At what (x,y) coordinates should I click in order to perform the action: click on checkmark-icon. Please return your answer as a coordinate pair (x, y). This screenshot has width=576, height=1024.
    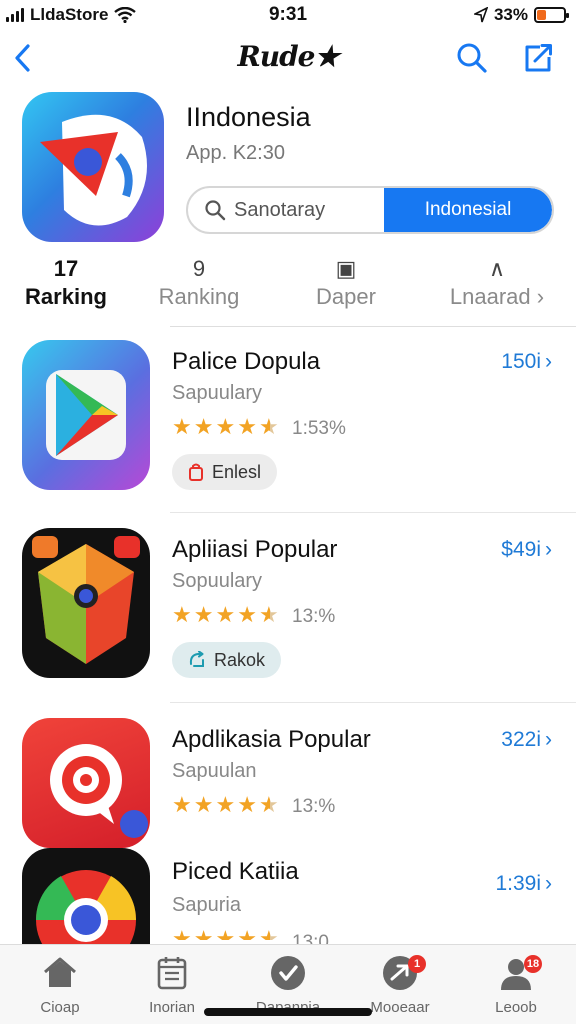
    Looking at the image, I should click on (288, 973).